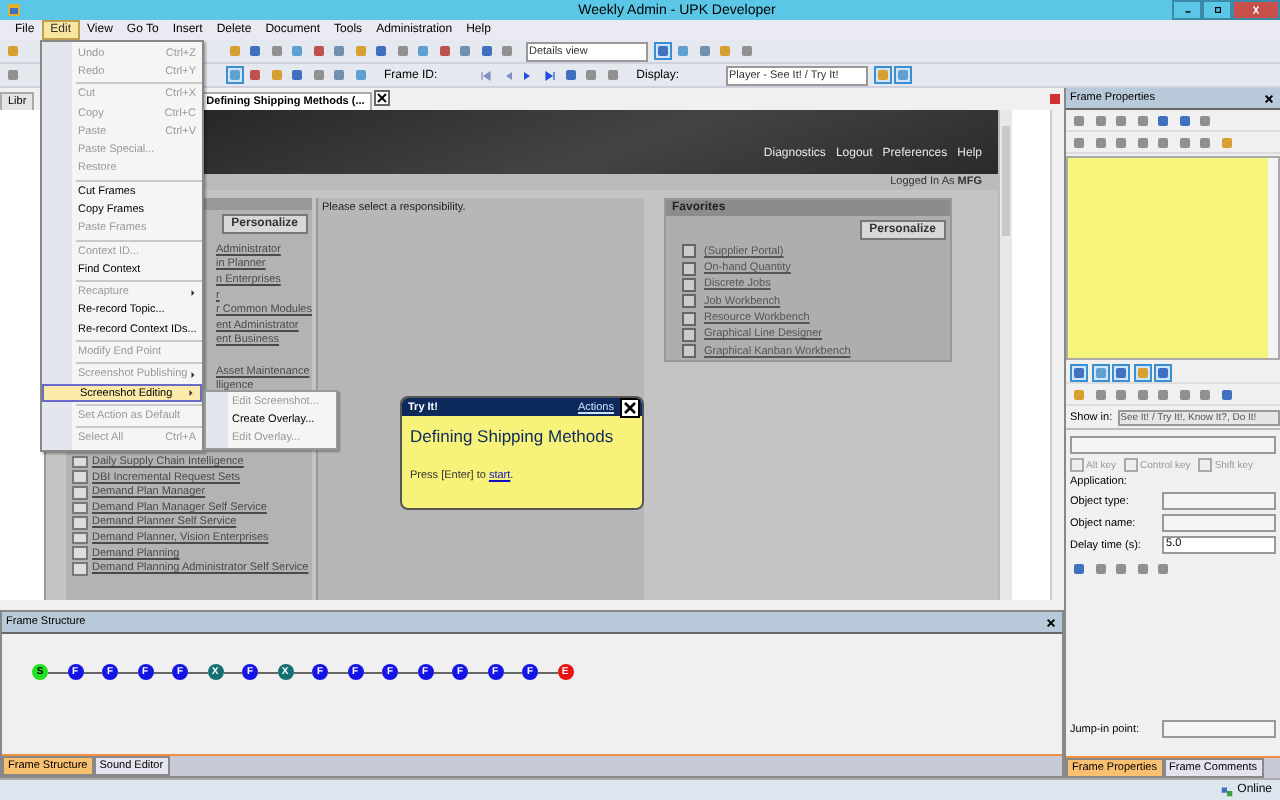 This screenshot has height=800, width=1280. Describe the element at coordinates (14, 10) in the screenshot. I see `app-icon` at that location.